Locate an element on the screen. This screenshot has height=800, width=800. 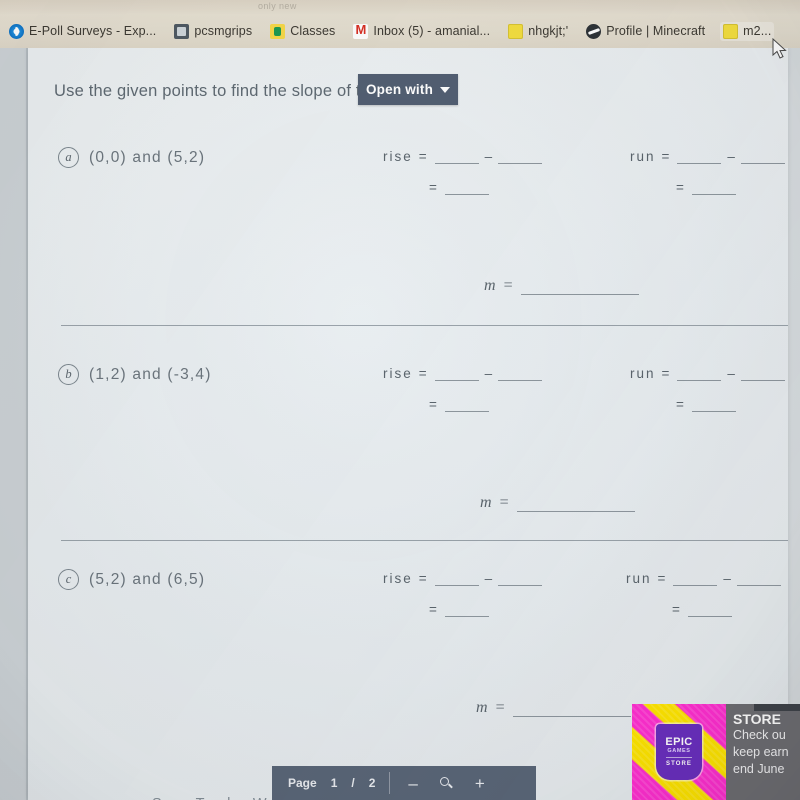
problem-letter: b is located at coordinates (68, 374).